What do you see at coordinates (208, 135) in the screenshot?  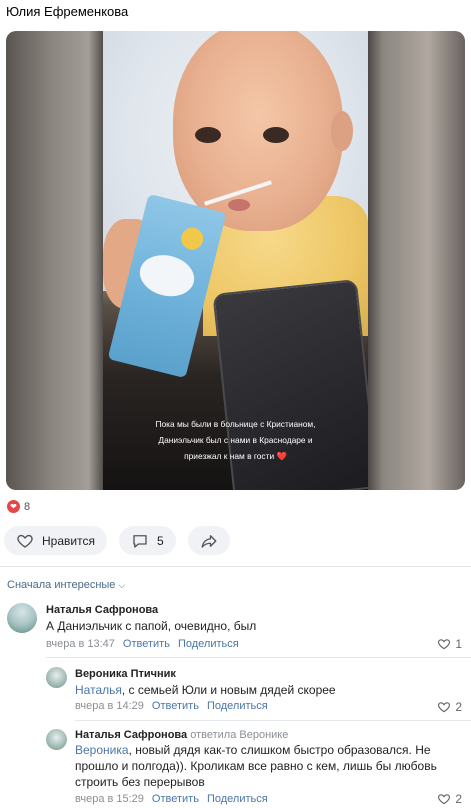 I see `video-child-eye-left` at bounding box center [208, 135].